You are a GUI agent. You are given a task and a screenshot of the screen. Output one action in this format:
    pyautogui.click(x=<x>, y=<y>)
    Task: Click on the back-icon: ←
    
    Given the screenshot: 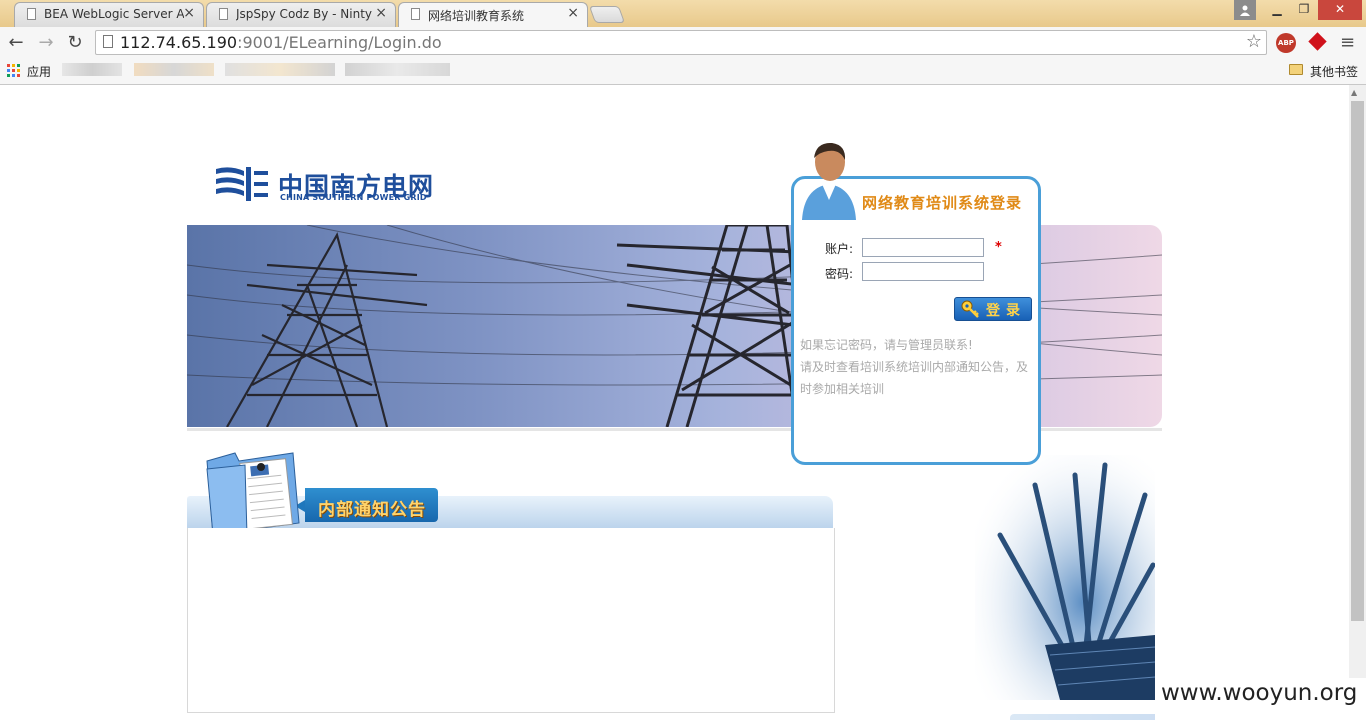 What is the action you would take?
    pyautogui.click(x=16, y=43)
    